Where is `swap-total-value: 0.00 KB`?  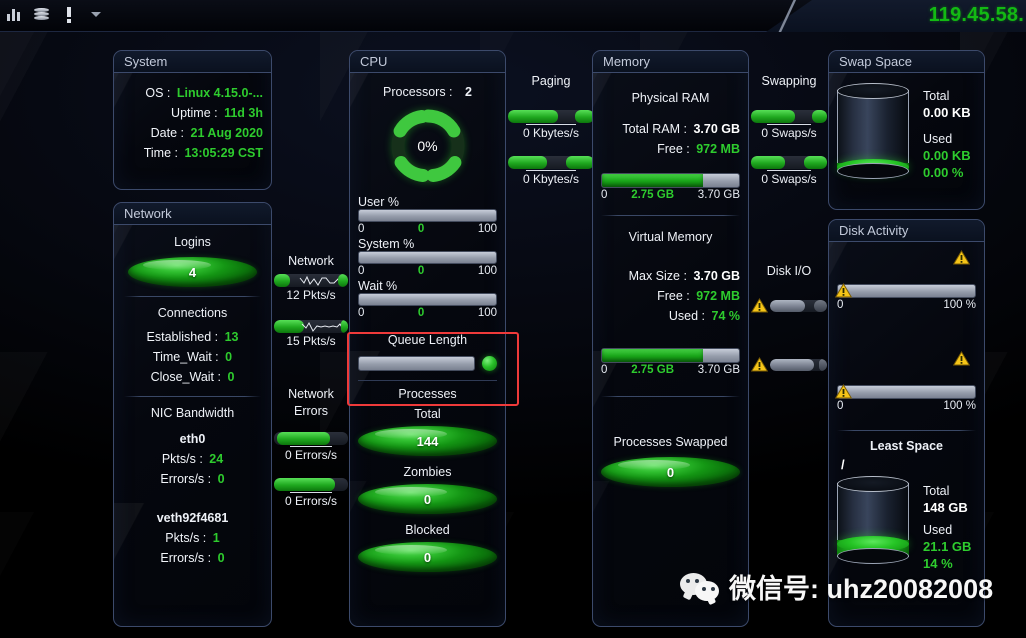 swap-total-value: 0.00 KB is located at coordinates (947, 112).